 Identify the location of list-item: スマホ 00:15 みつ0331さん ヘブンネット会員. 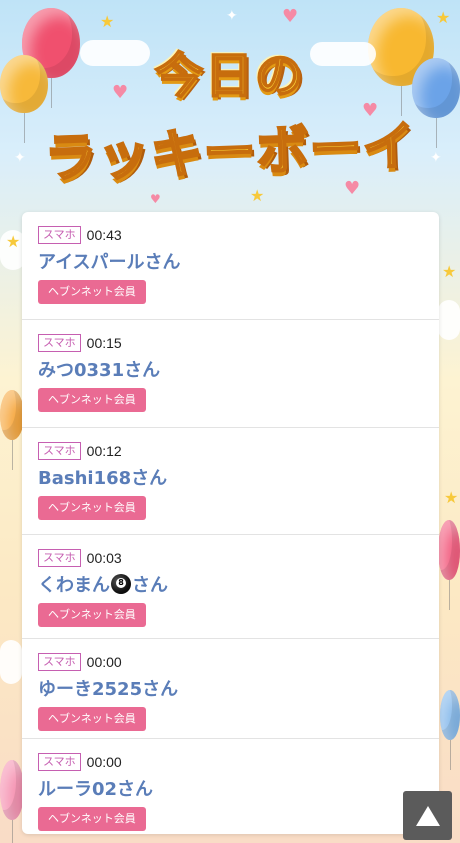
(230, 374).